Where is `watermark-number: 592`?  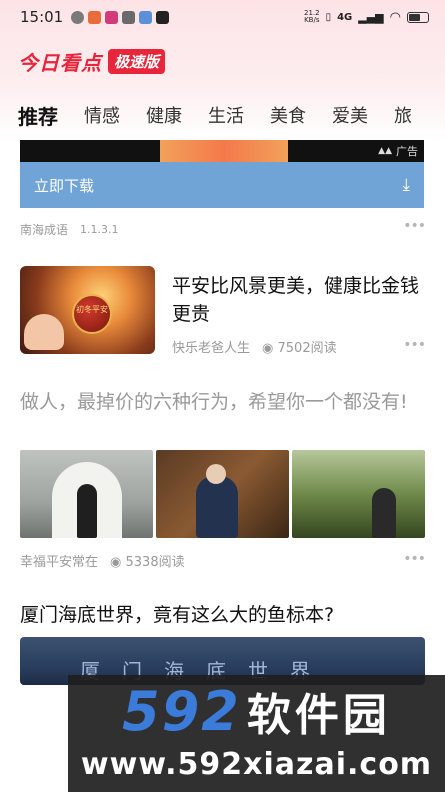
watermark-number: 592 is located at coordinates (181, 711).